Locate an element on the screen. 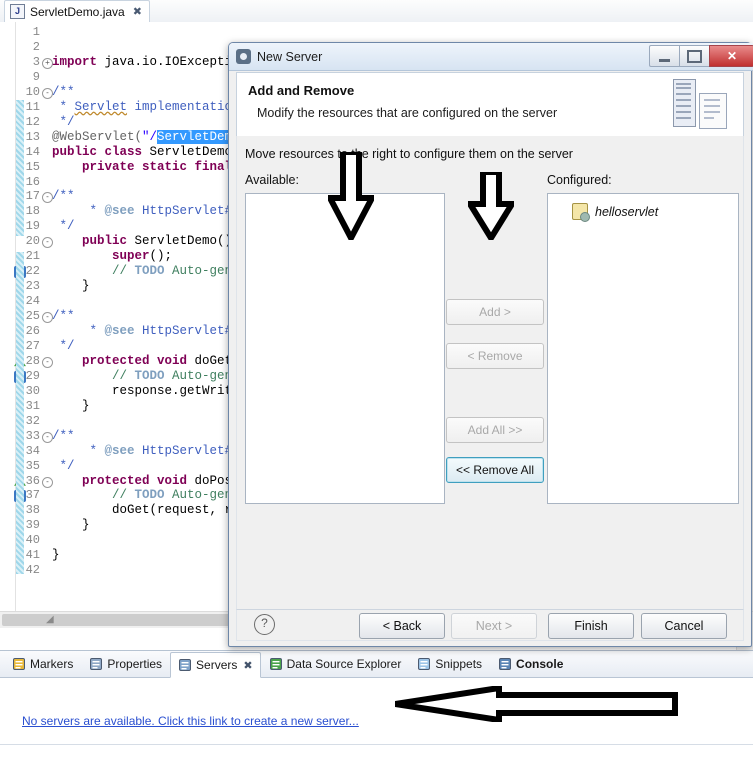 The width and height of the screenshot is (753, 776). next-button: Next > is located at coordinates (494, 626).